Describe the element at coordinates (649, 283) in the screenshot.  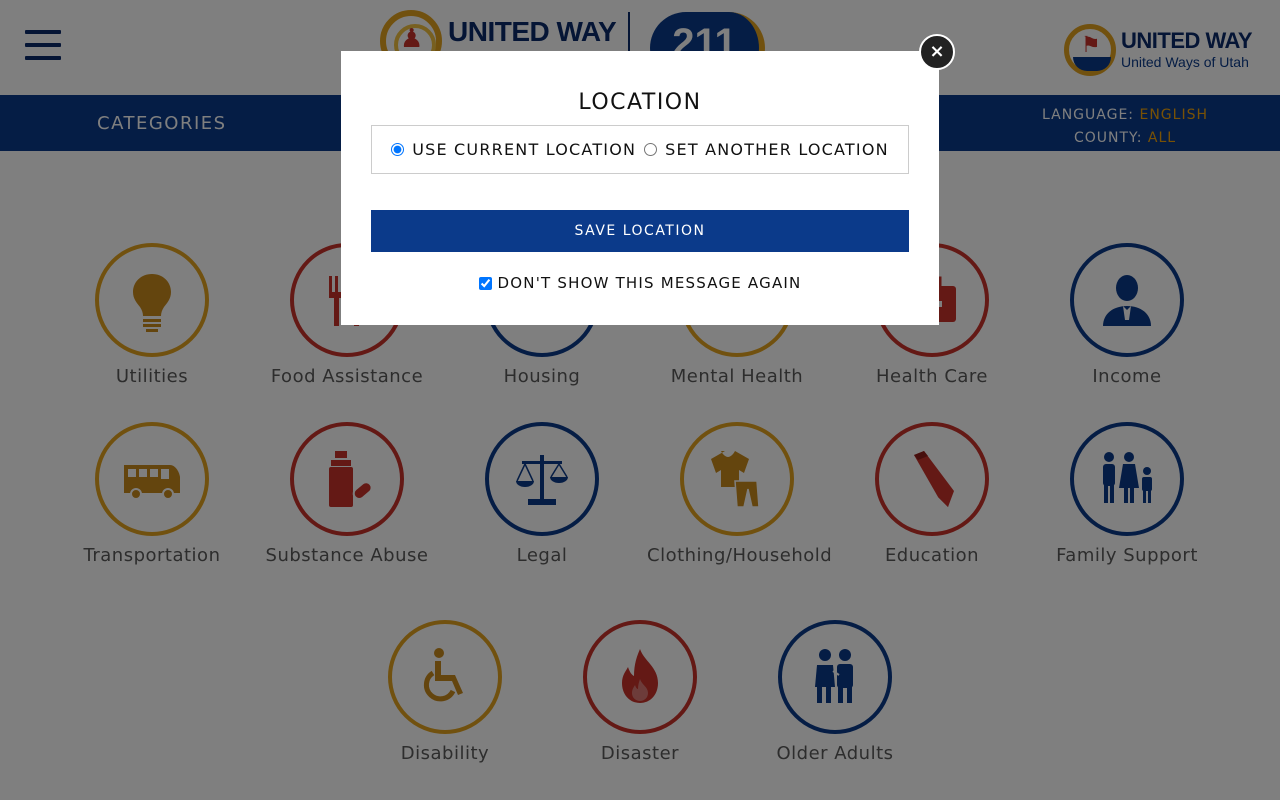
I see `dont-show-again-label: DON'T SHOW THIS MESSAGE AGAIN` at that location.